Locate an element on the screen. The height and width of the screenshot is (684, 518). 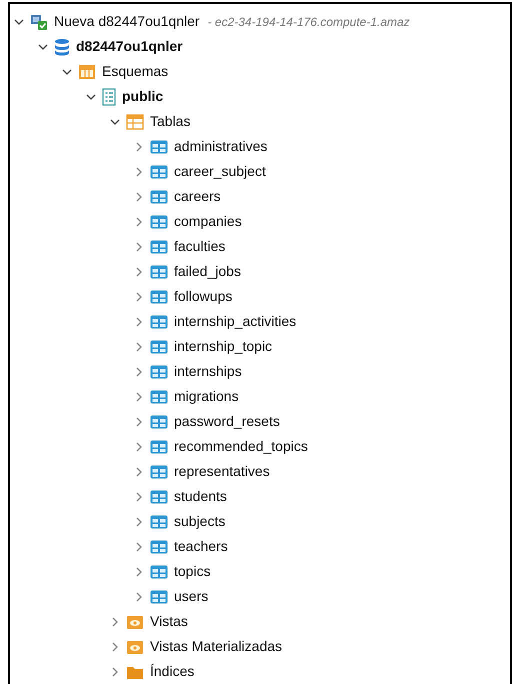
tree-item-label: internships is located at coordinates (208, 371).